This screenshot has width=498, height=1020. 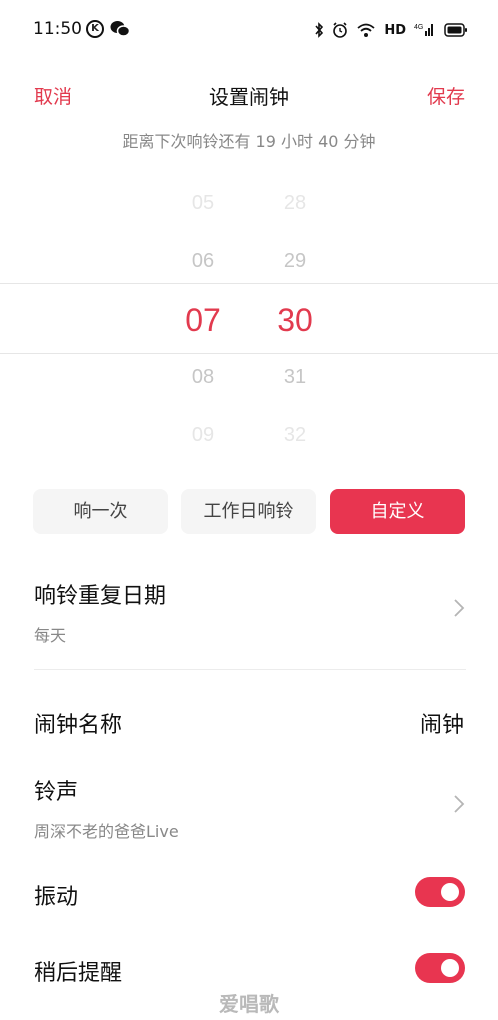 I want to click on repeat-days-value: 每天, so click(x=50, y=635).